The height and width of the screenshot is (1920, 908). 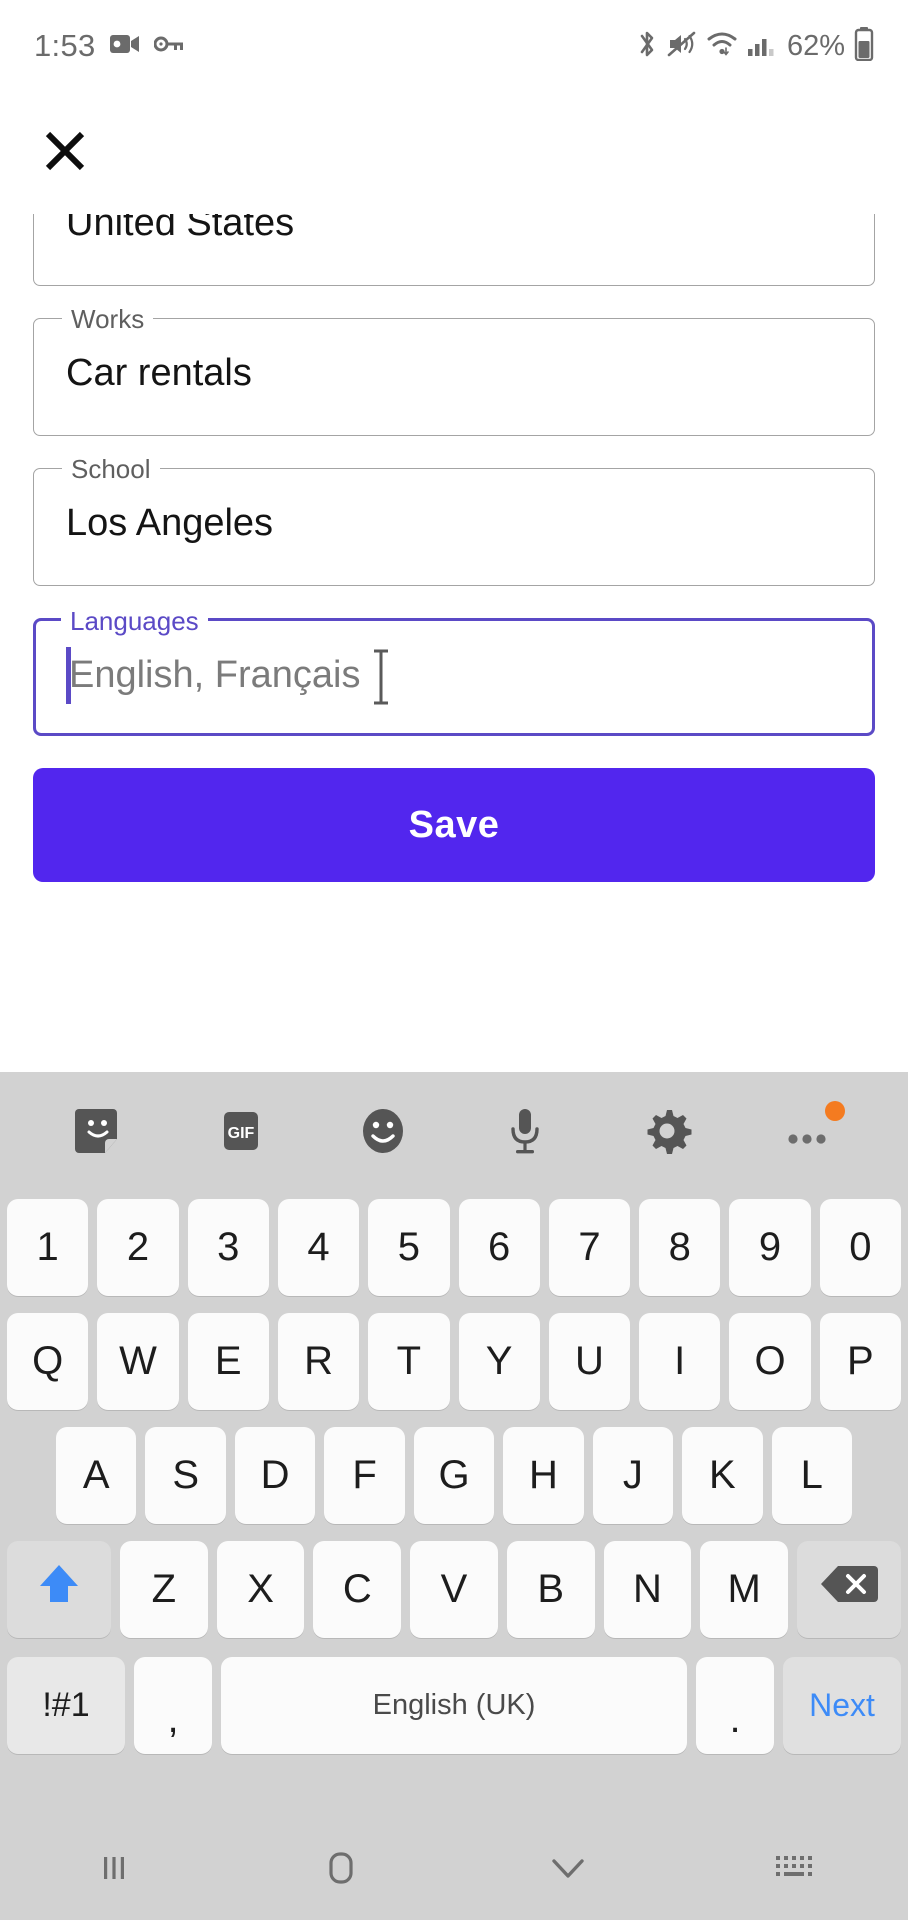 What do you see at coordinates (409, 1361) in the screenshot?
I see `key-t: T` at bounding box center [409, 1361].